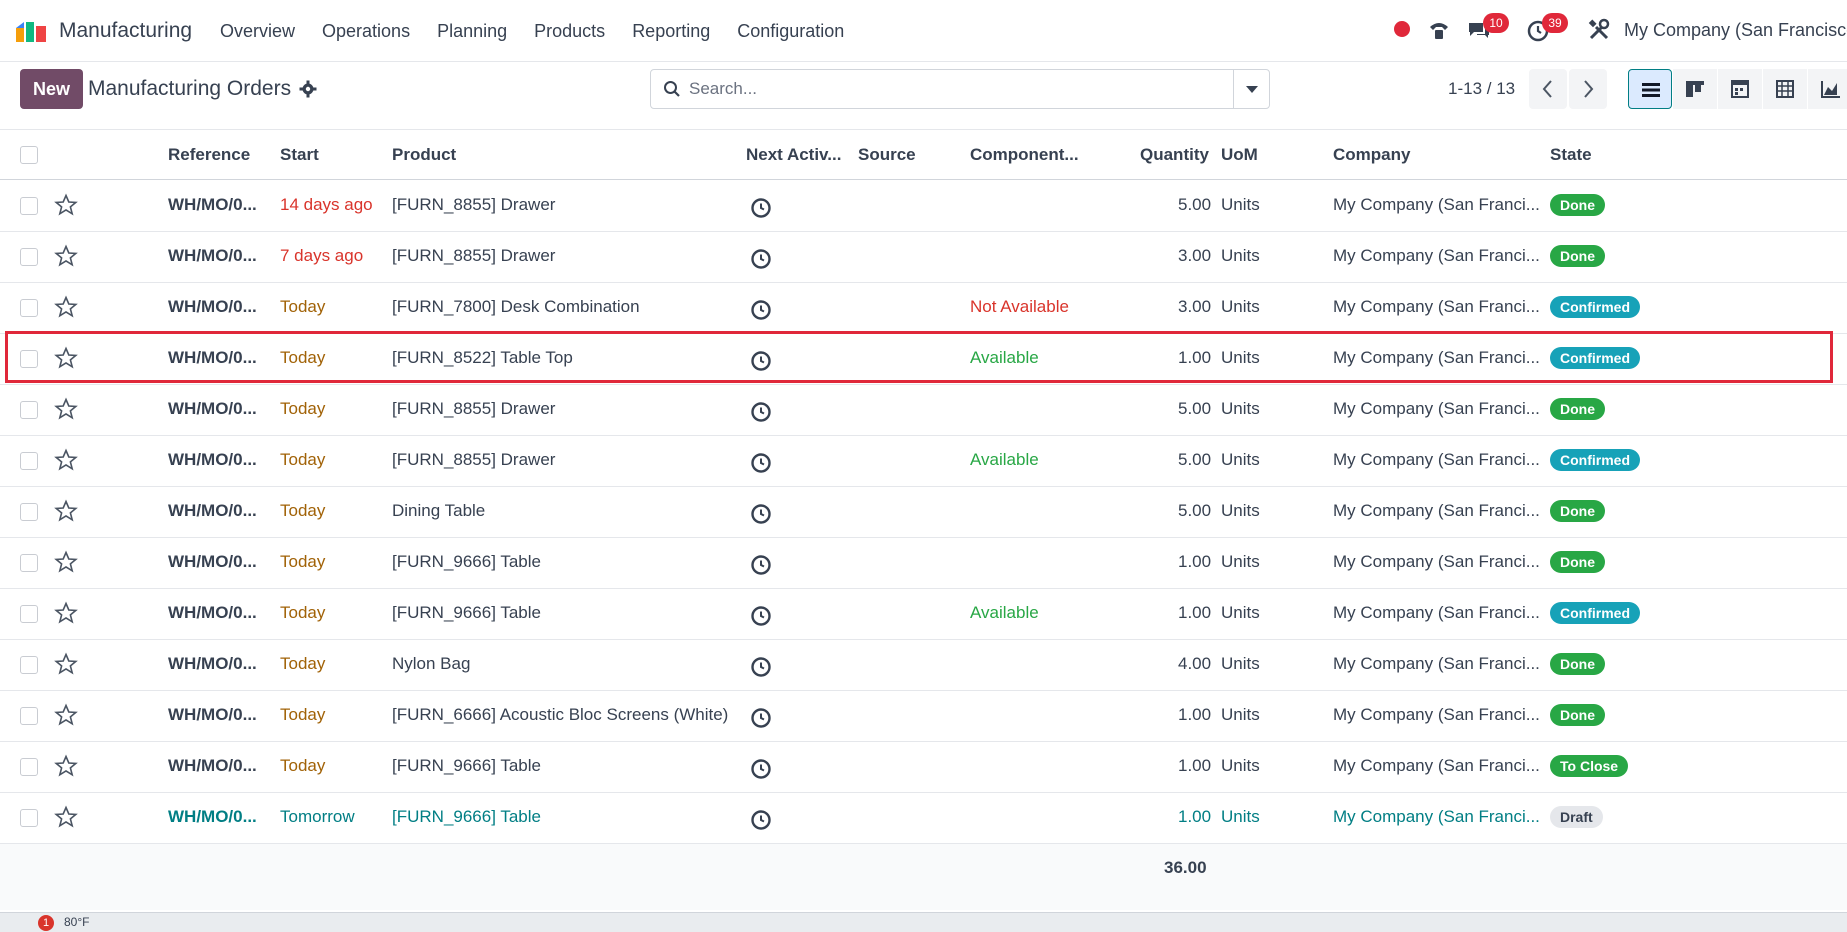 This screenshot has width=1847, height=932. Describe the element at coordinates (1740, 89) in the screenshot. I see `calendar-view-button` at that location.